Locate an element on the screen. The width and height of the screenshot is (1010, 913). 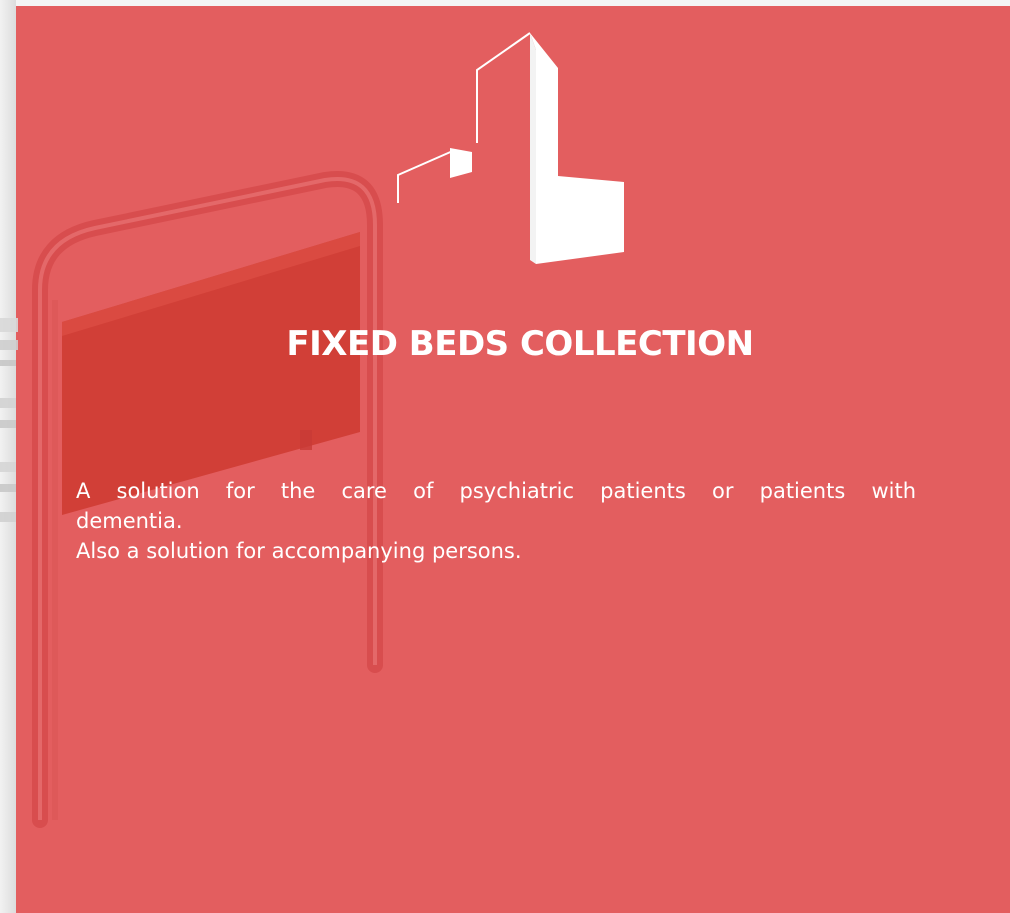
page-title: FIXED BEDS COLLECTION is located at coordinates (520, 344).